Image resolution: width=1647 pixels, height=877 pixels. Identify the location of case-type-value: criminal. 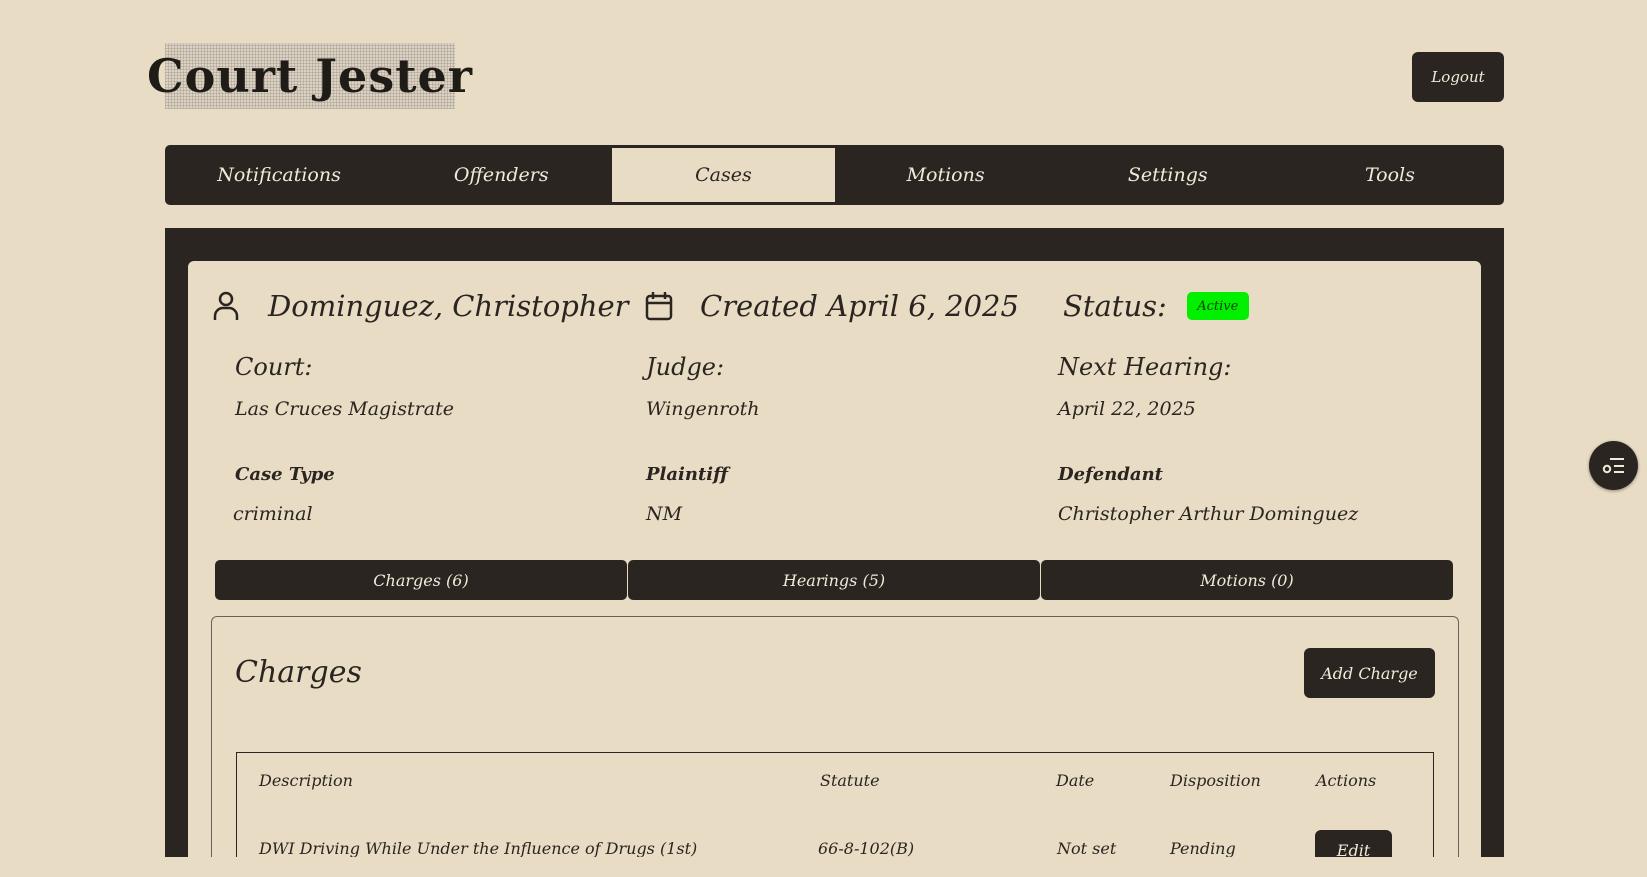
(273, 514).